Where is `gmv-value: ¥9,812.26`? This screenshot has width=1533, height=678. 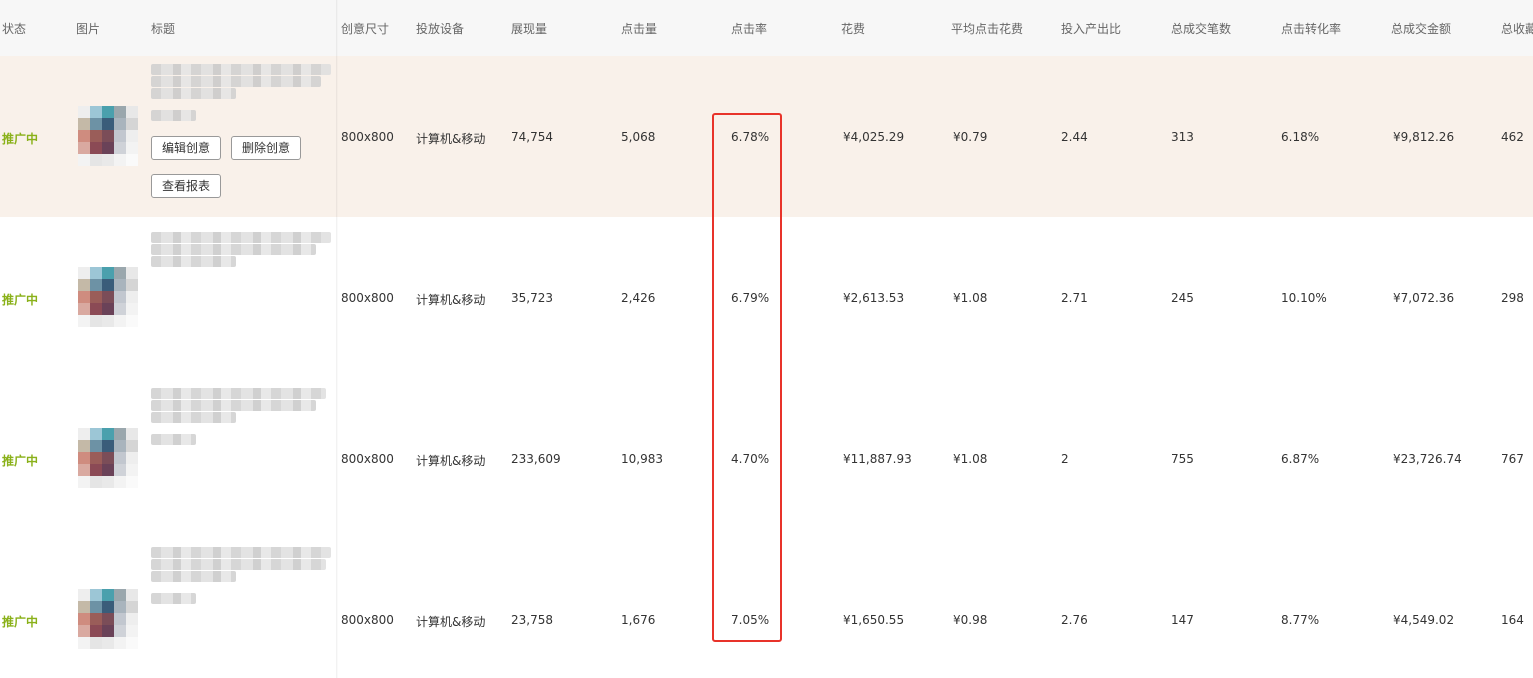
gmv-value: ¥9,812.26 is located at coordinates (1424, 137).